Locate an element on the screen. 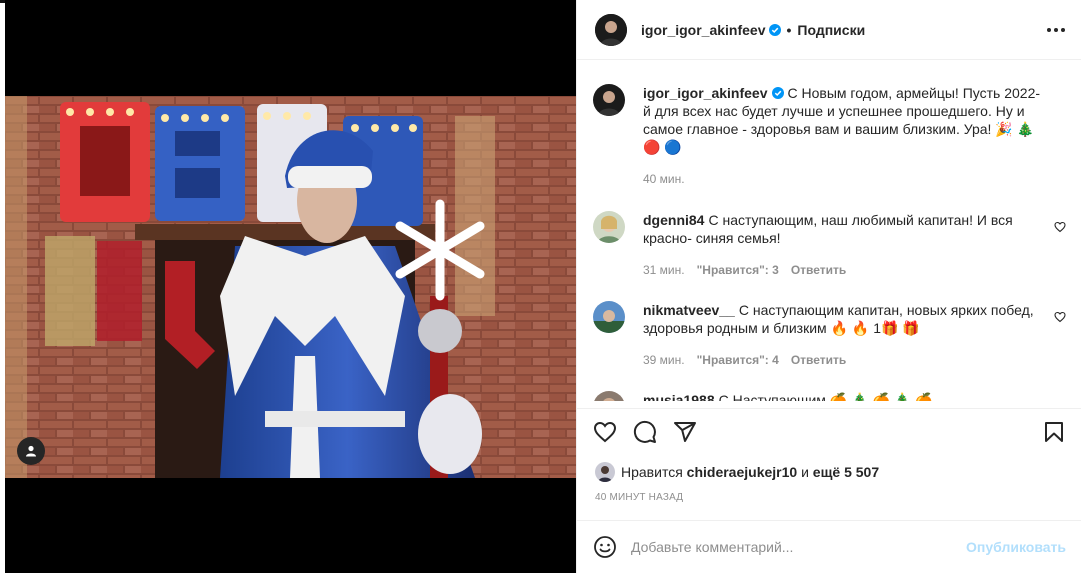  liker-avatar is located at coordinates (605, 472).